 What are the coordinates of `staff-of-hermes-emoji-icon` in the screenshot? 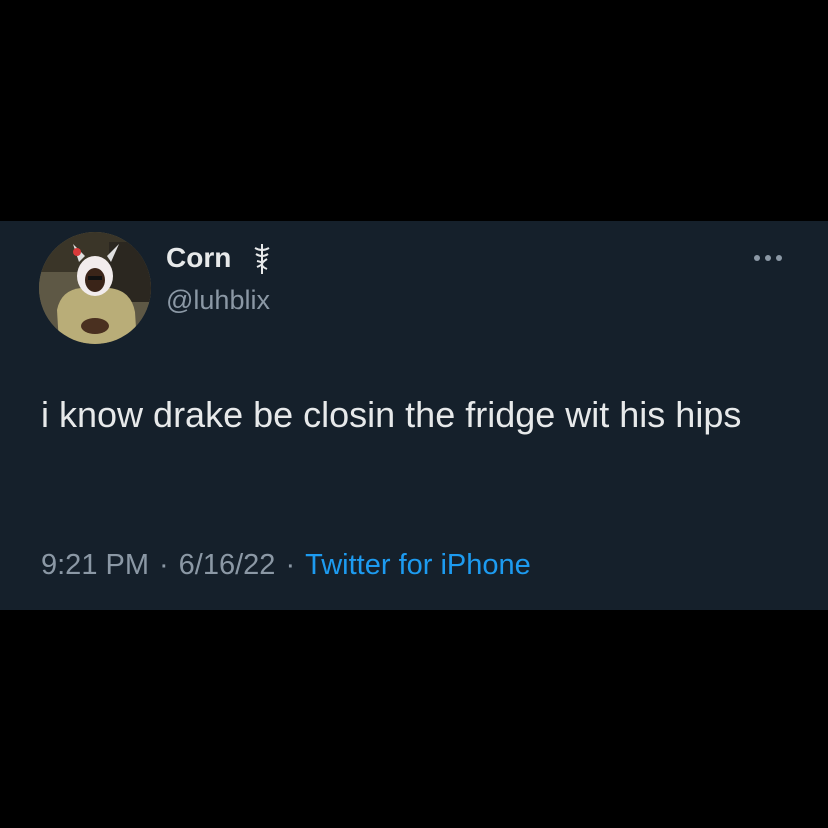 It's located at (262, 259).